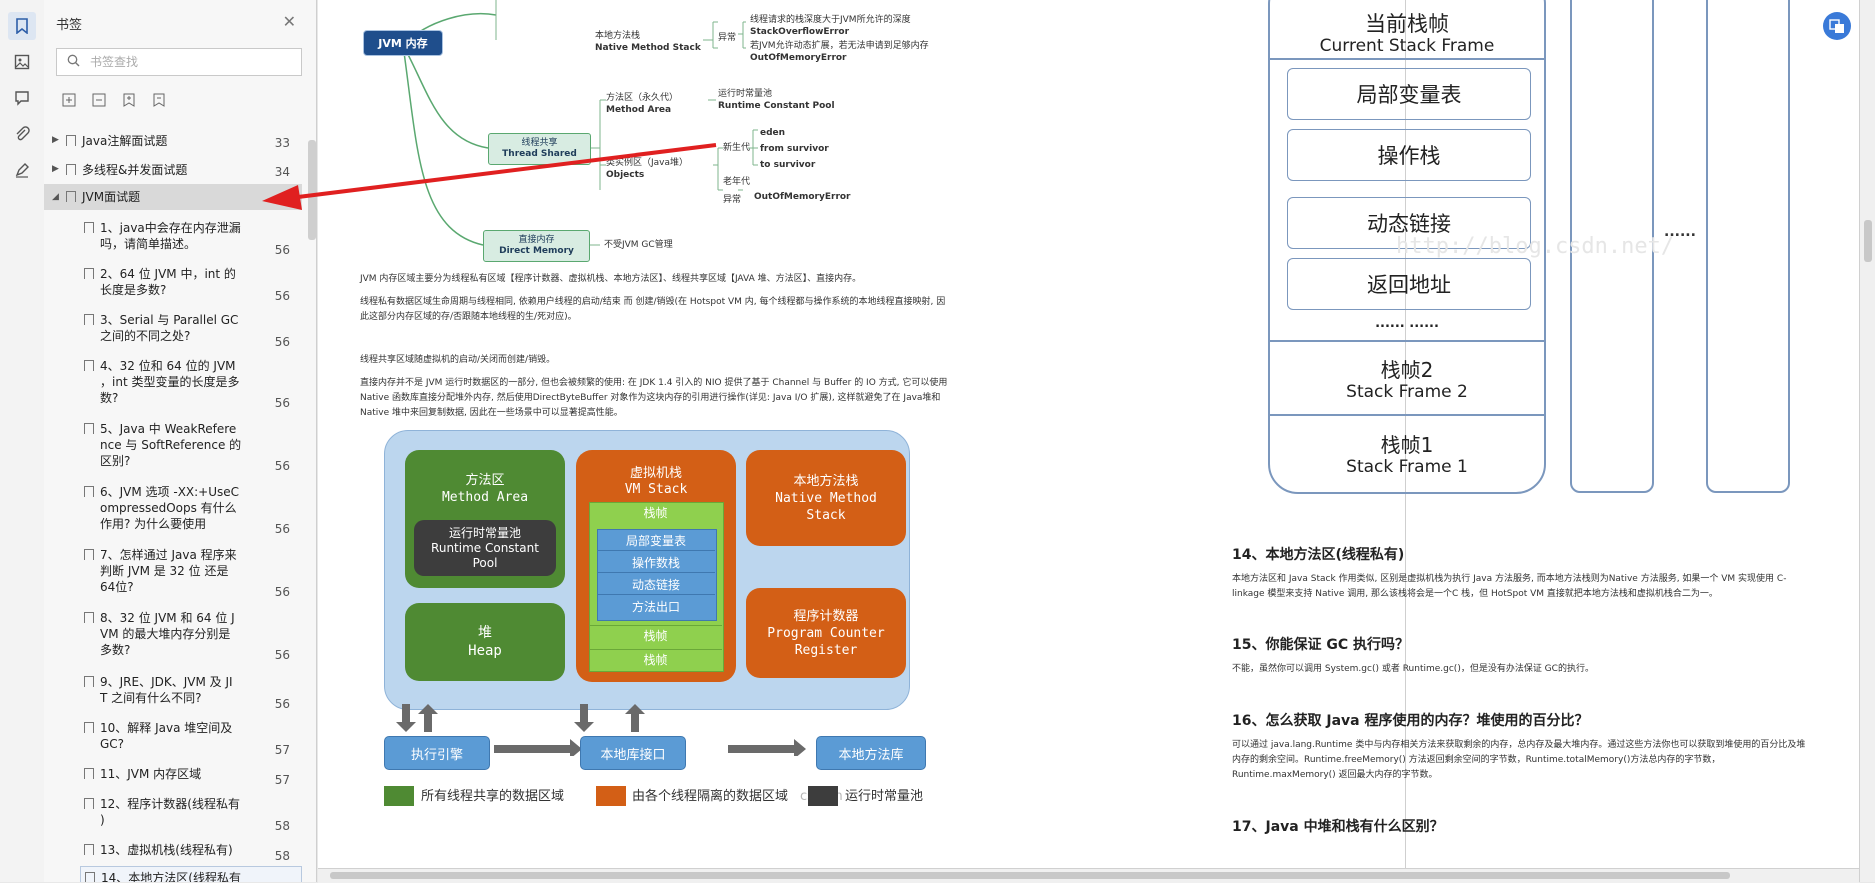  I want to click on stack-frame-item: 局部变量表, so click(1409, 94).